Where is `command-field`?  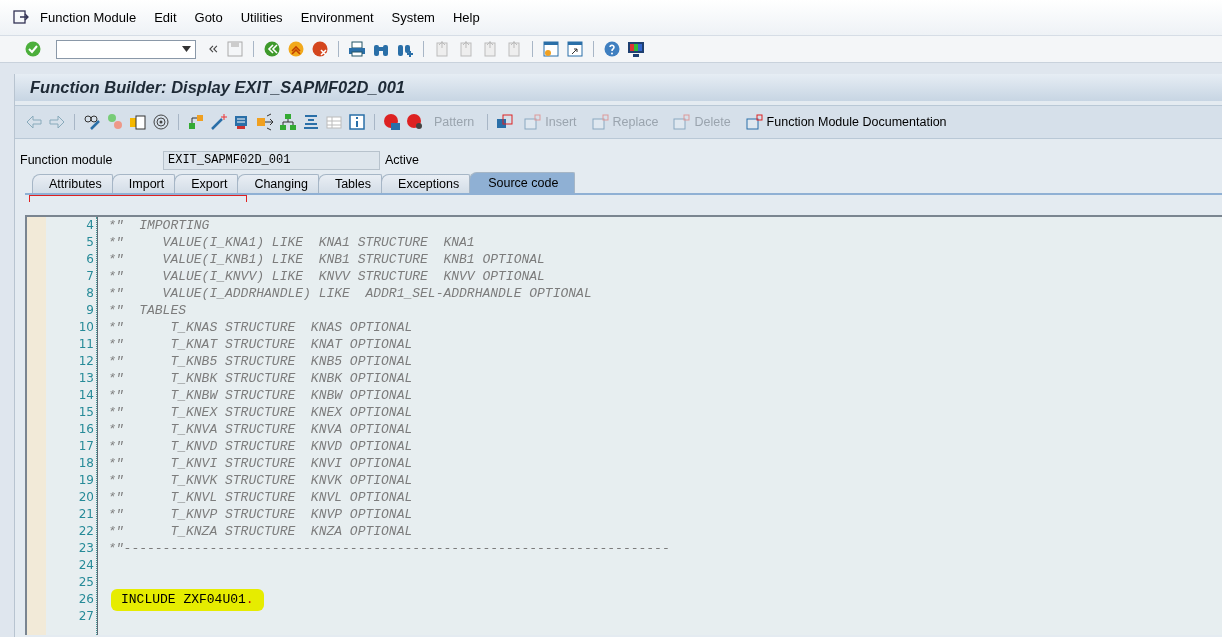 command-field is located at coordinates (126, 49).